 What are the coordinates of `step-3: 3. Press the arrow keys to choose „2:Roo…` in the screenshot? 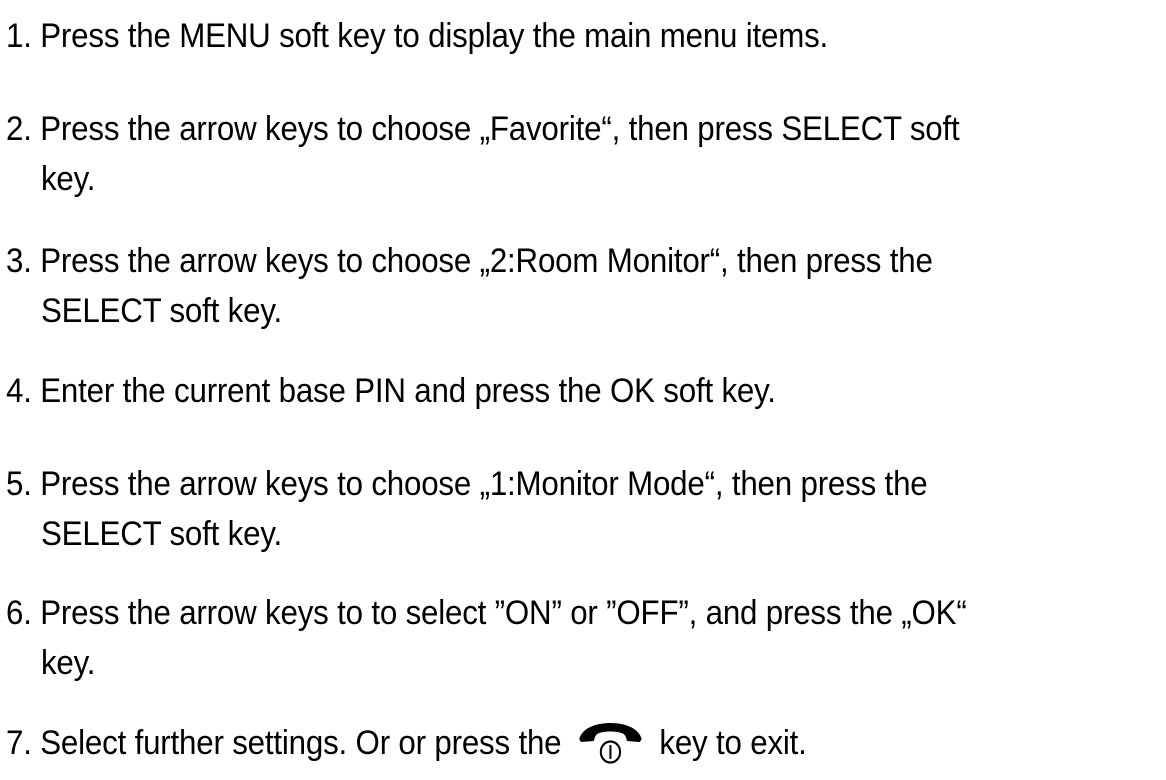 It's located at (538, 286).